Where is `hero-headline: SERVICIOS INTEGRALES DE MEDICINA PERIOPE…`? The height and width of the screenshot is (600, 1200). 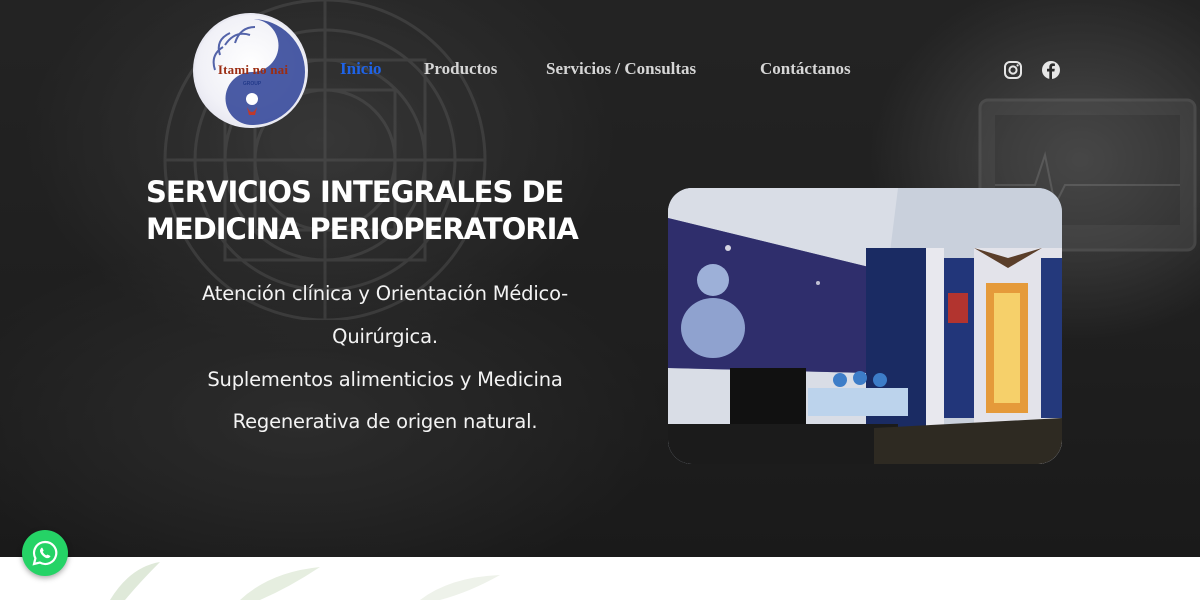
hero-headline: SERVICIOS INTEGRALES DE MEDICINA PERIOPE… is located at coordinates (381, 211).